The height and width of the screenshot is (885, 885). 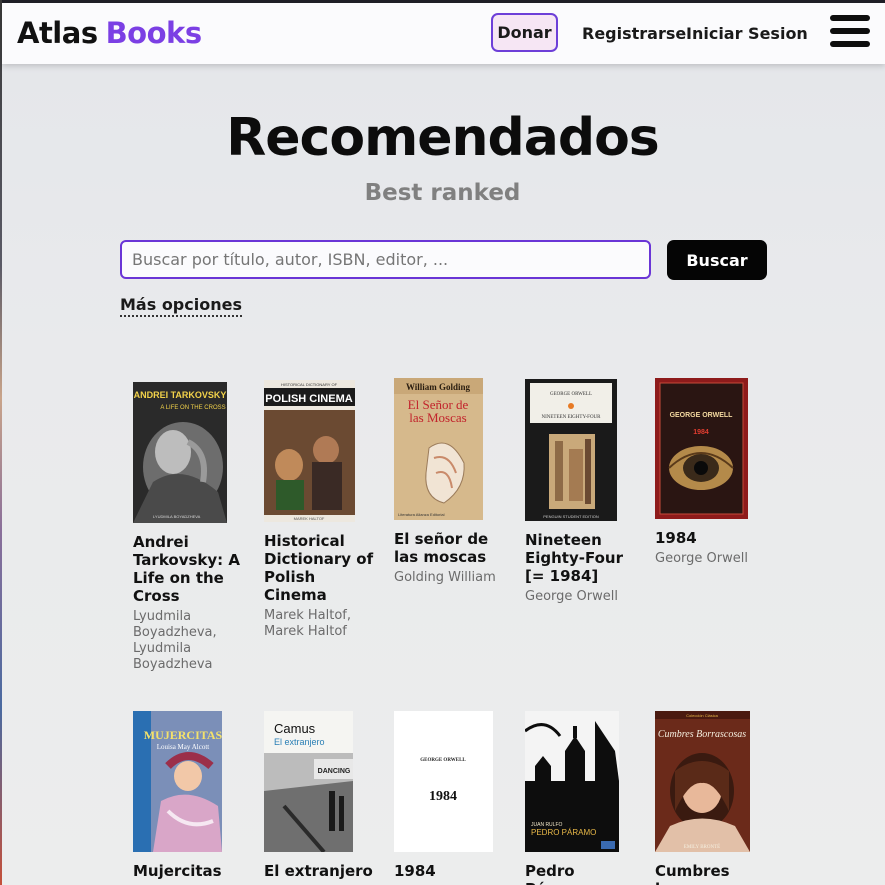 I want to click on svg-text: Camus, so click(x=295, y=728).